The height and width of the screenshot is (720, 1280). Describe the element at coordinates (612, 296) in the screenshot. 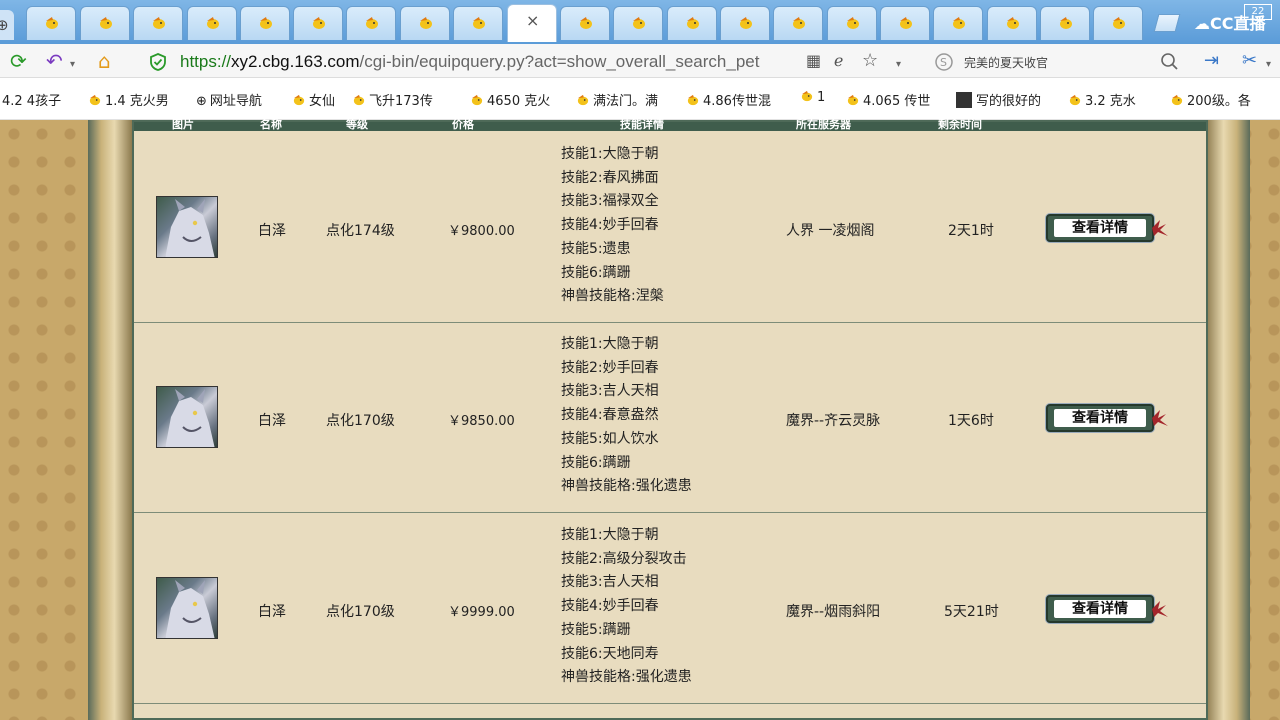

I see `skill-item: 神兽技能格:涅槃` at that location.